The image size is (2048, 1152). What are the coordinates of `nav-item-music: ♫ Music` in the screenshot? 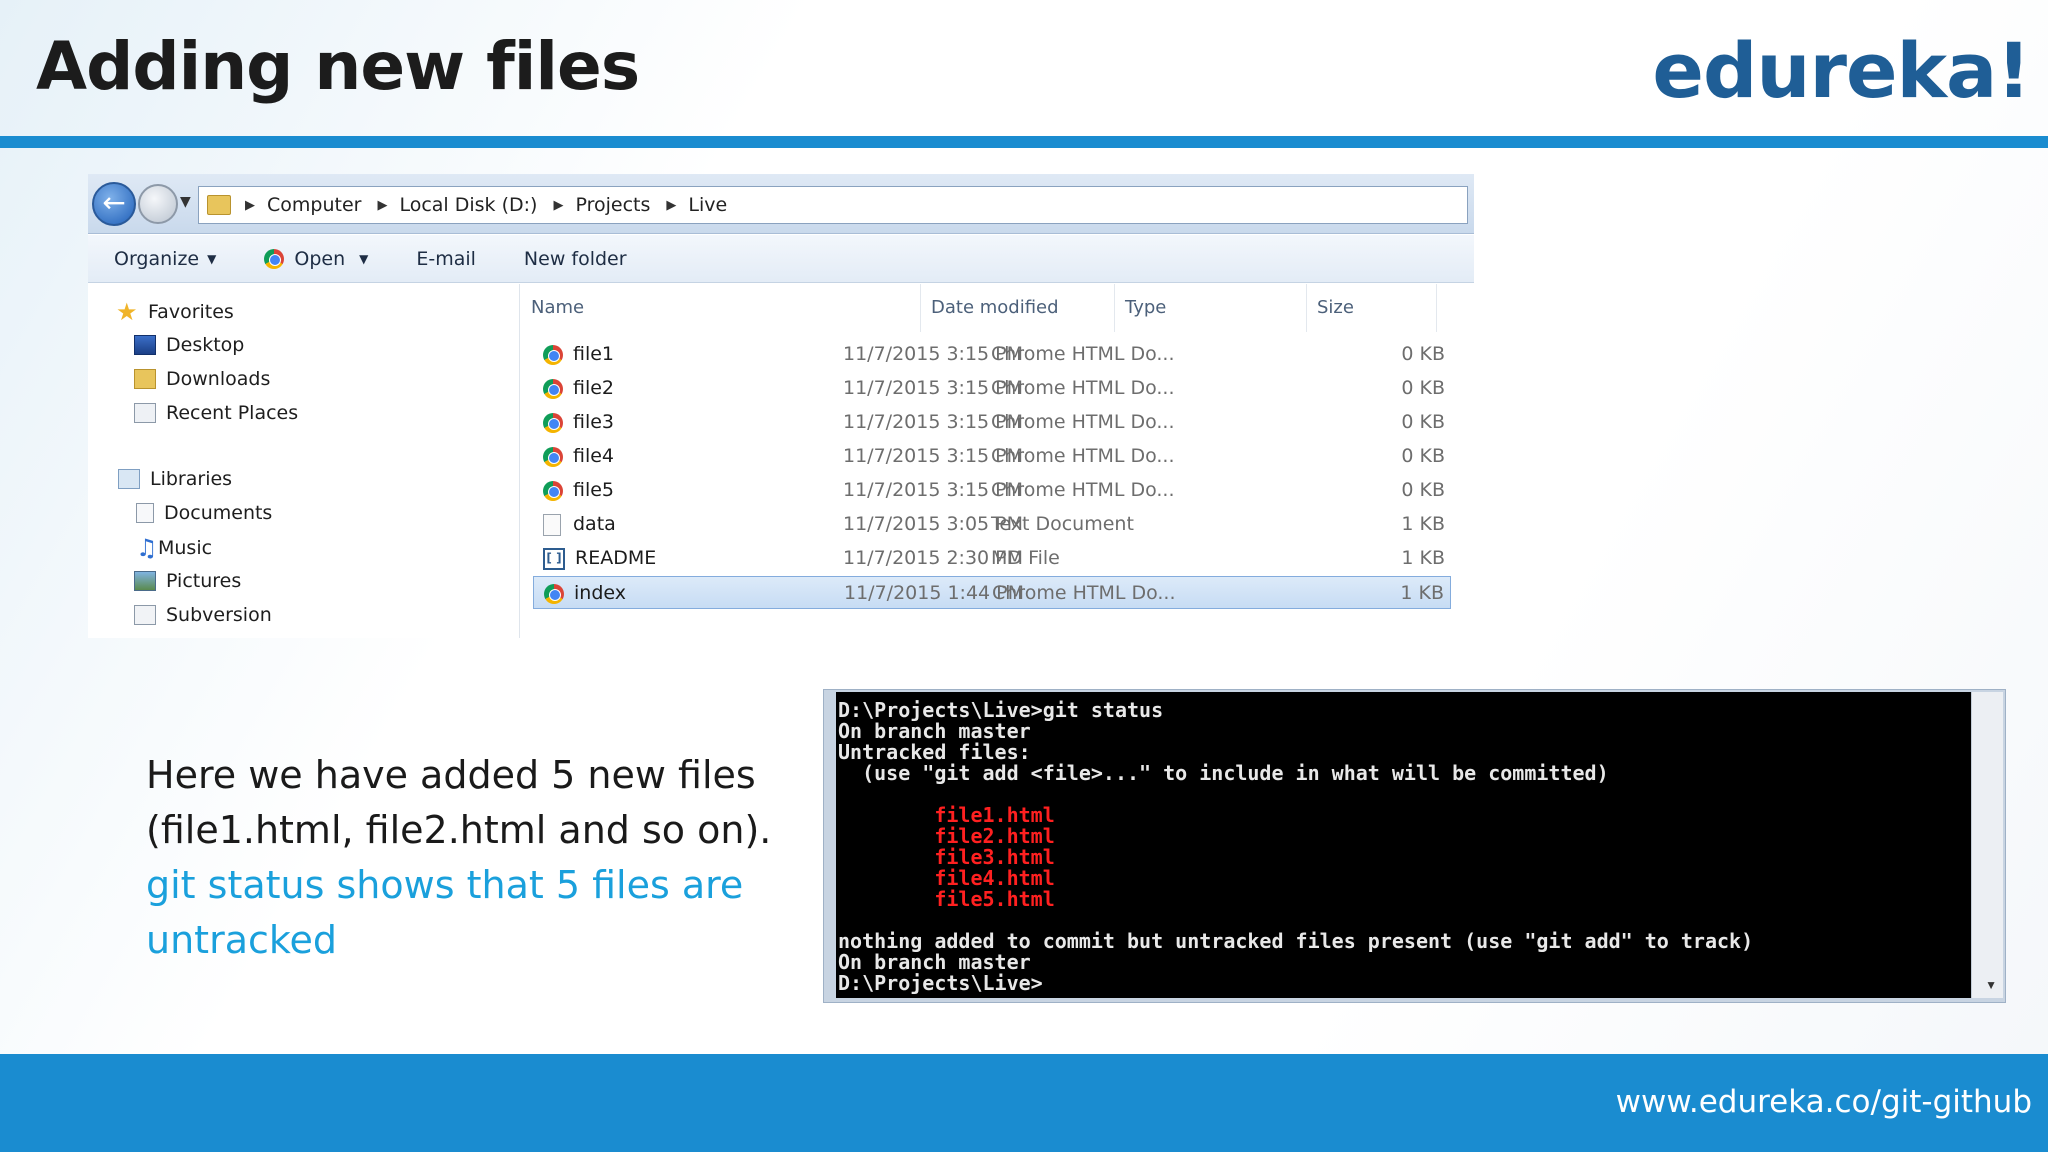 It's located at (174, 548).